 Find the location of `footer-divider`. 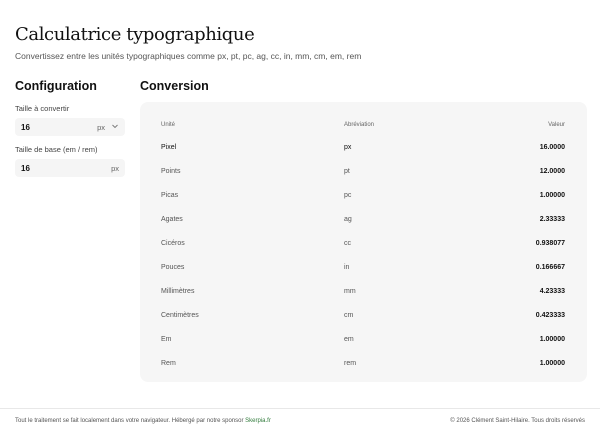

footer-divider is located at coordinates (300, 408).